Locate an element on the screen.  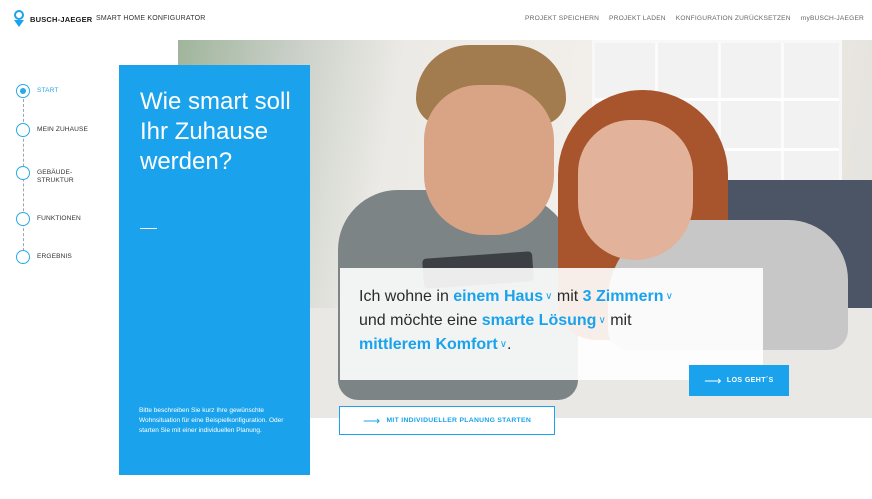
step-label: MEIN ZUHAUSE is located at coordinates (63, 129).